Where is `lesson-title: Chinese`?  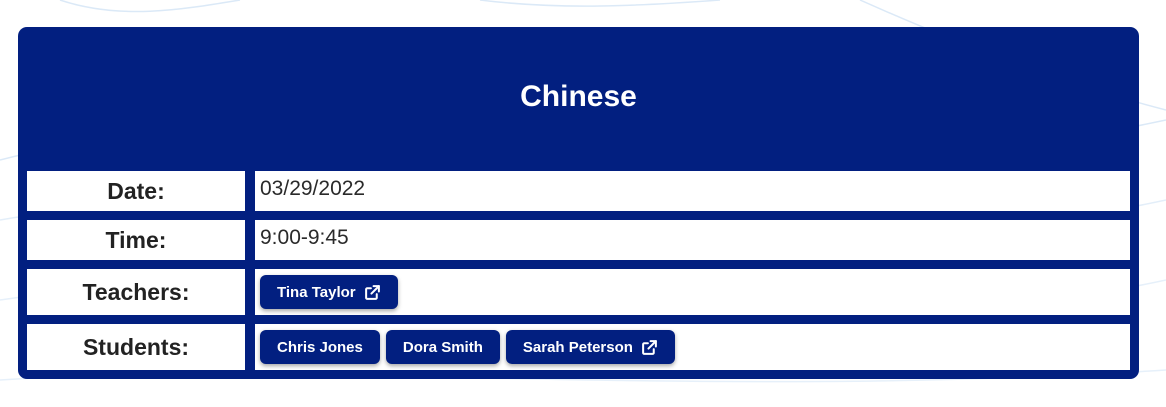 lesson-title: Chinese is located at coordinates (578, 96).